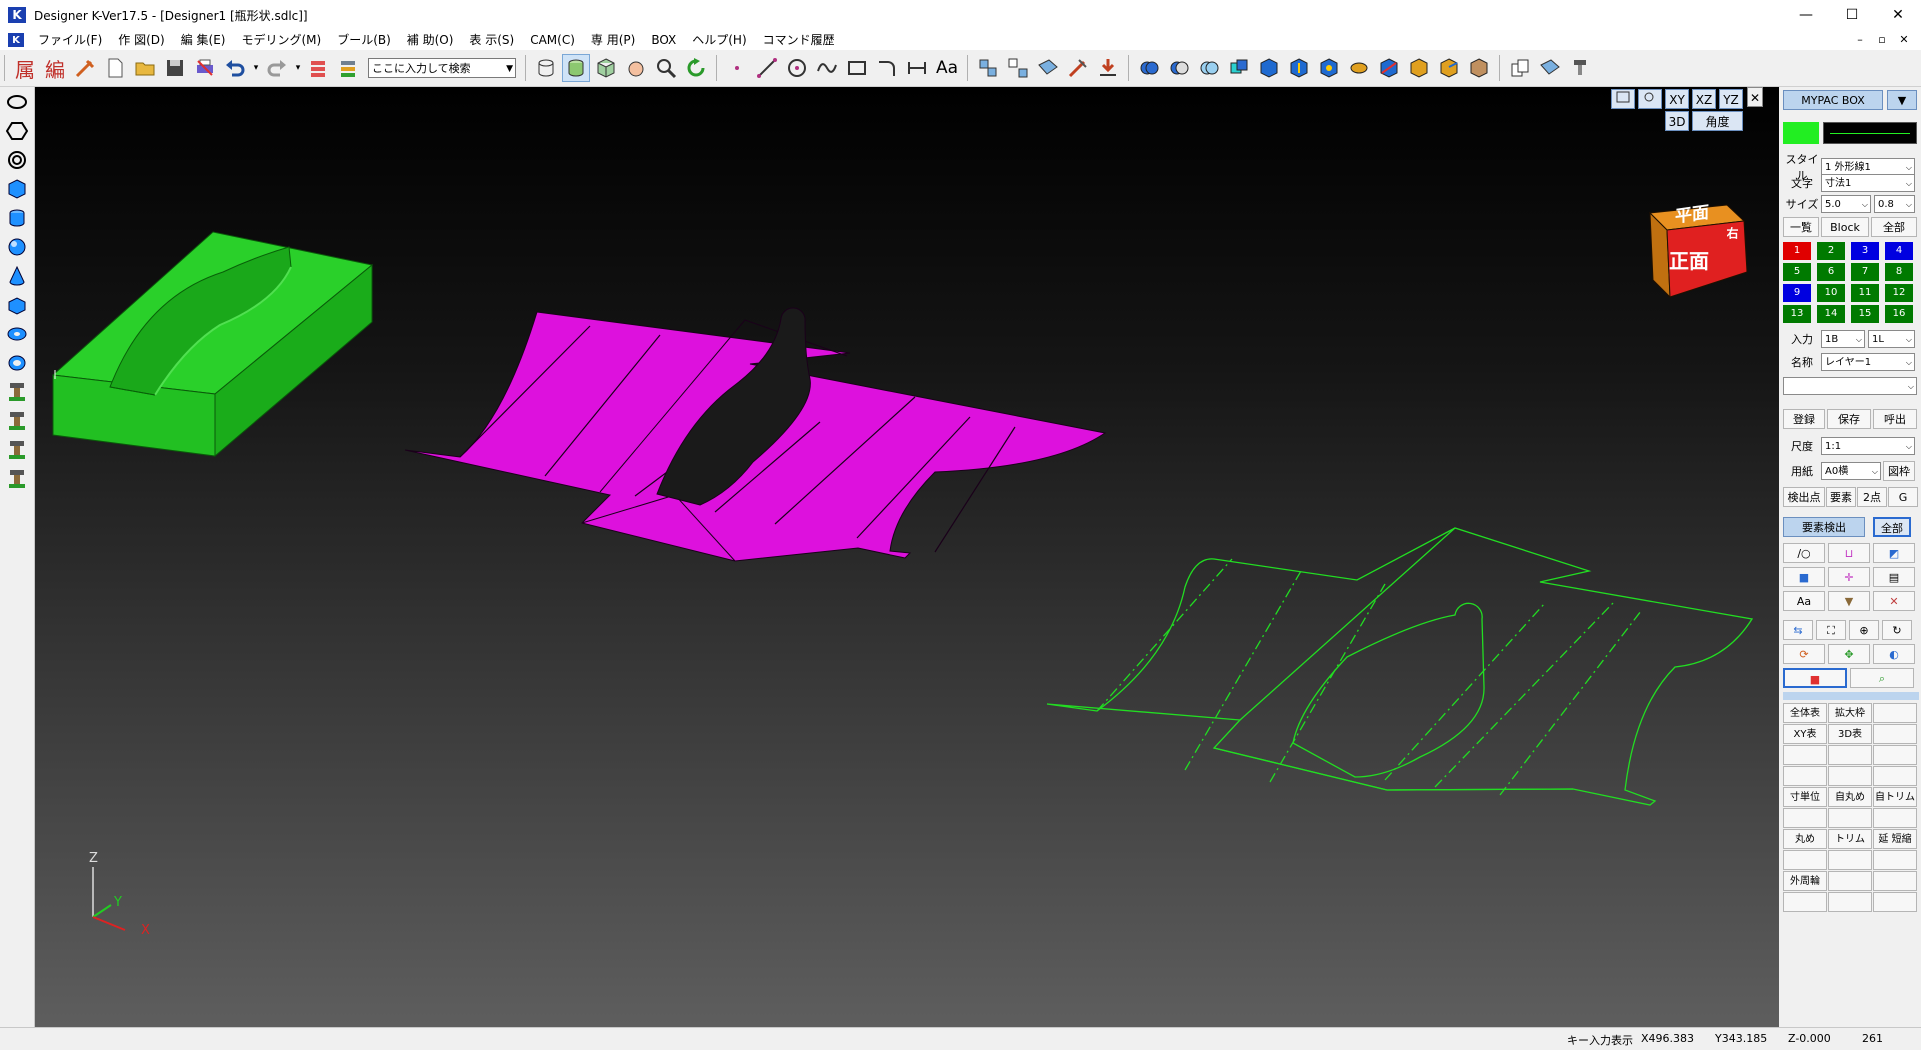 This screenshot has height=1050, width=1921. I want to click on fillet-icon, so click(887, 68).